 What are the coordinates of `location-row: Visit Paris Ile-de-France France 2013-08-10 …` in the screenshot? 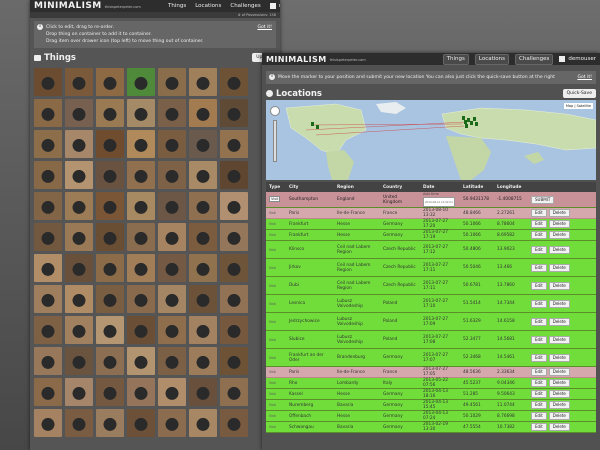 It's located at (431, 213).